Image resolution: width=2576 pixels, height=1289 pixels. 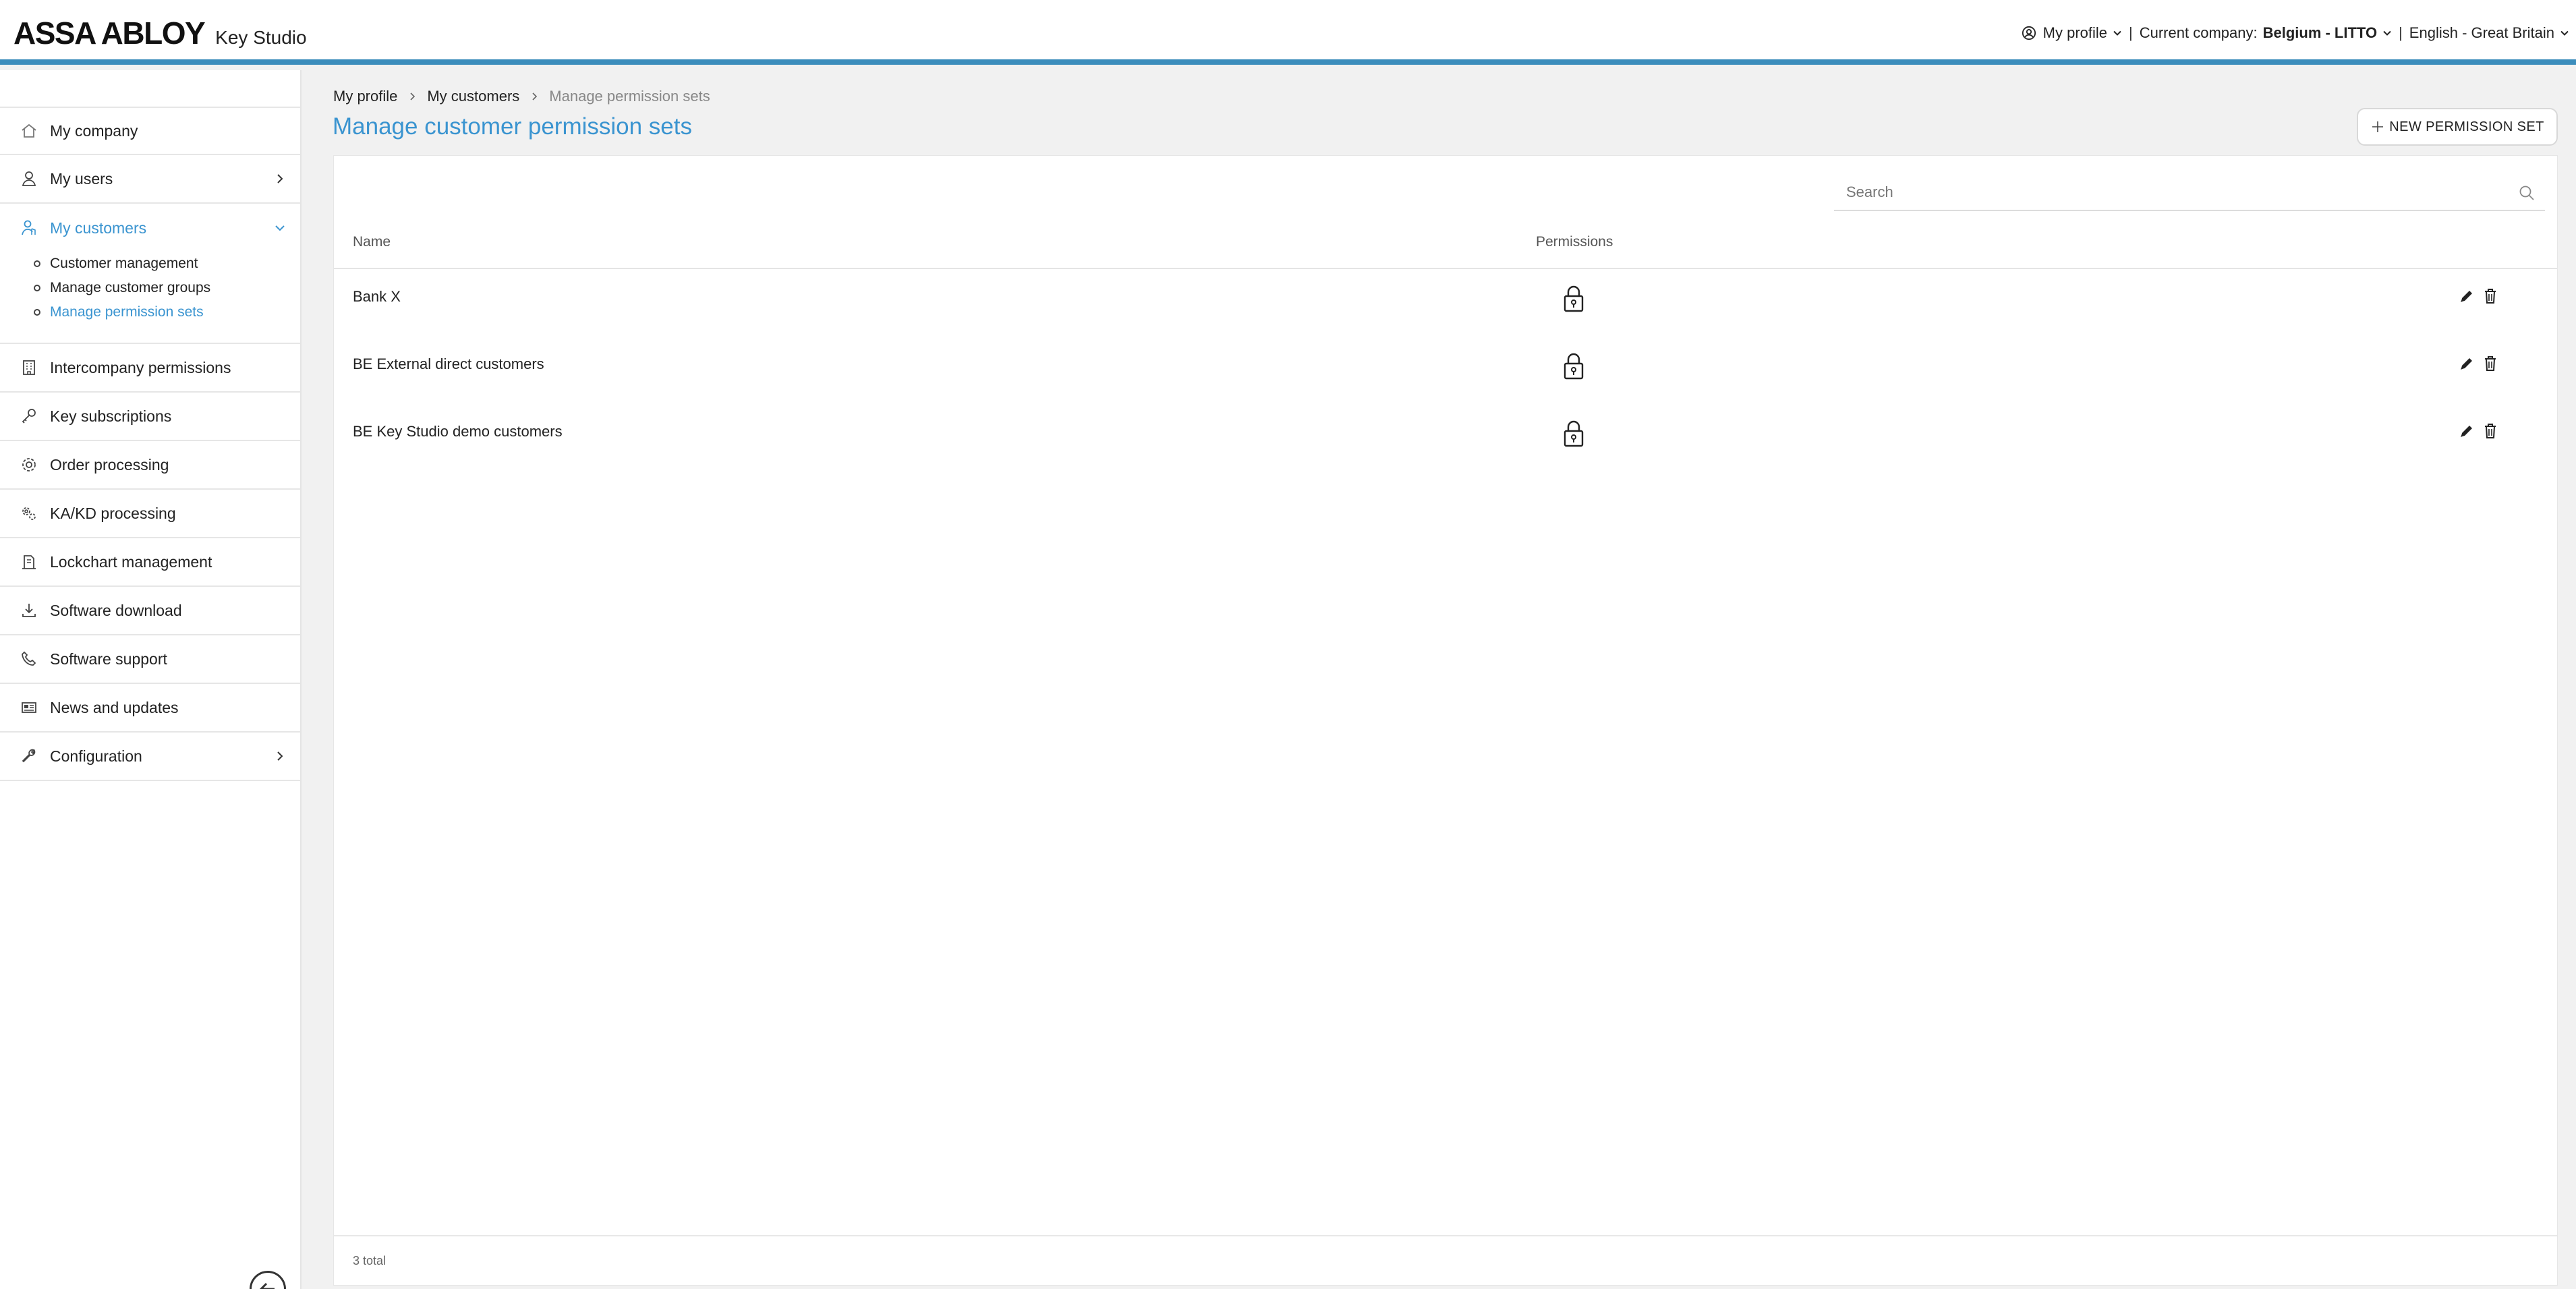 I want to click on table-footer-divider, so click(x=1445, y=1235).